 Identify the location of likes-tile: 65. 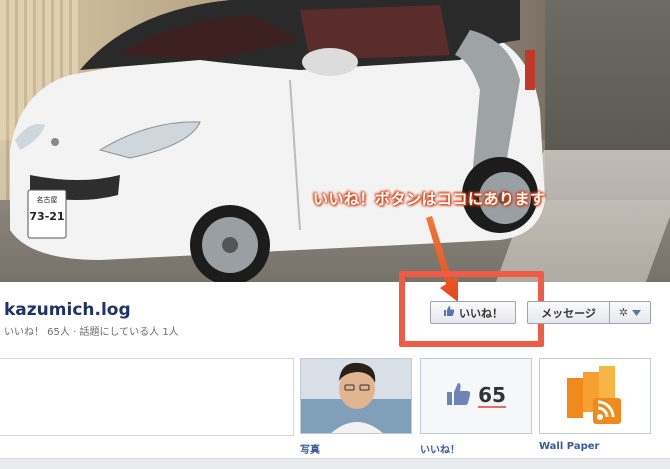
(476, 396).